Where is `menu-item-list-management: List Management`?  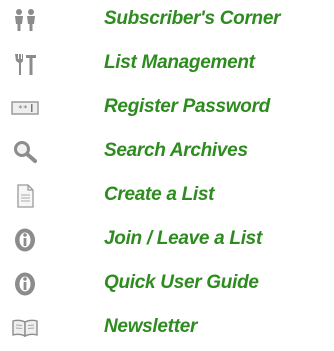 menu-item-list-management: List Management is located at coordinates (167, 66).